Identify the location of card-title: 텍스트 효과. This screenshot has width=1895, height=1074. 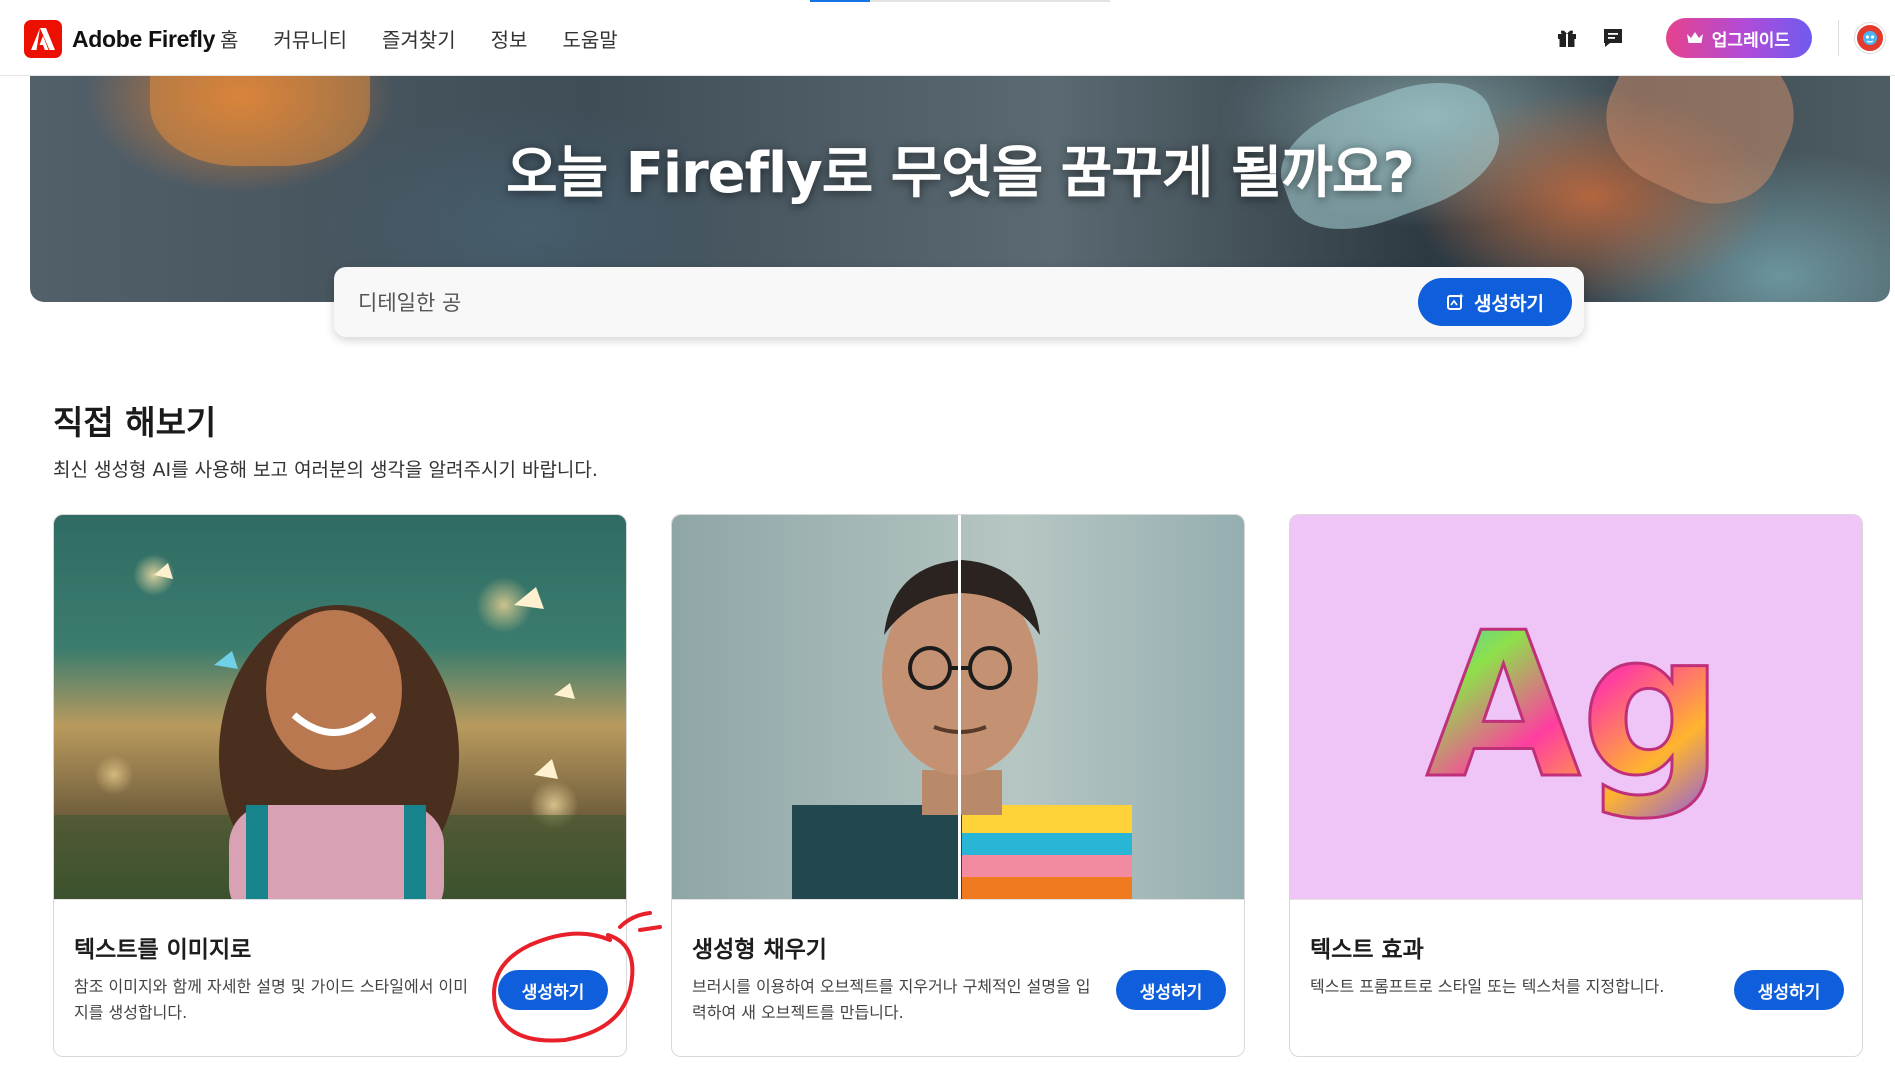
(1367, 950).